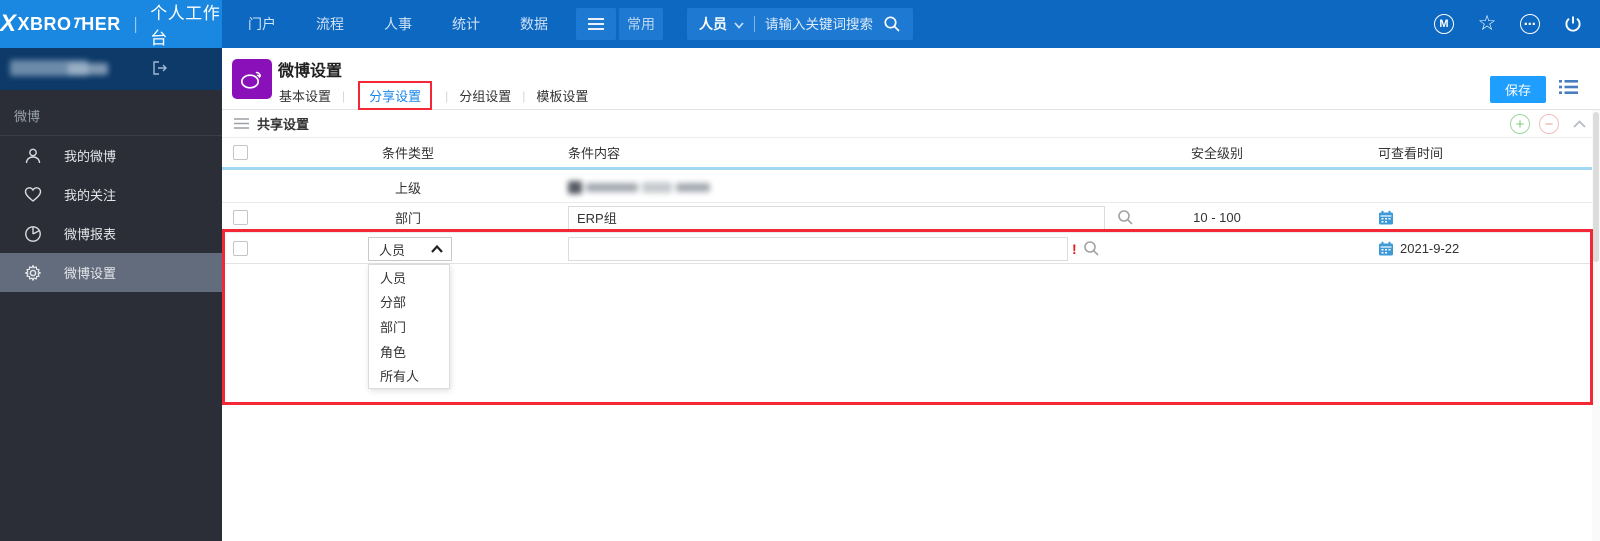  I want to click on censored-condition-content, so click(643, 187).